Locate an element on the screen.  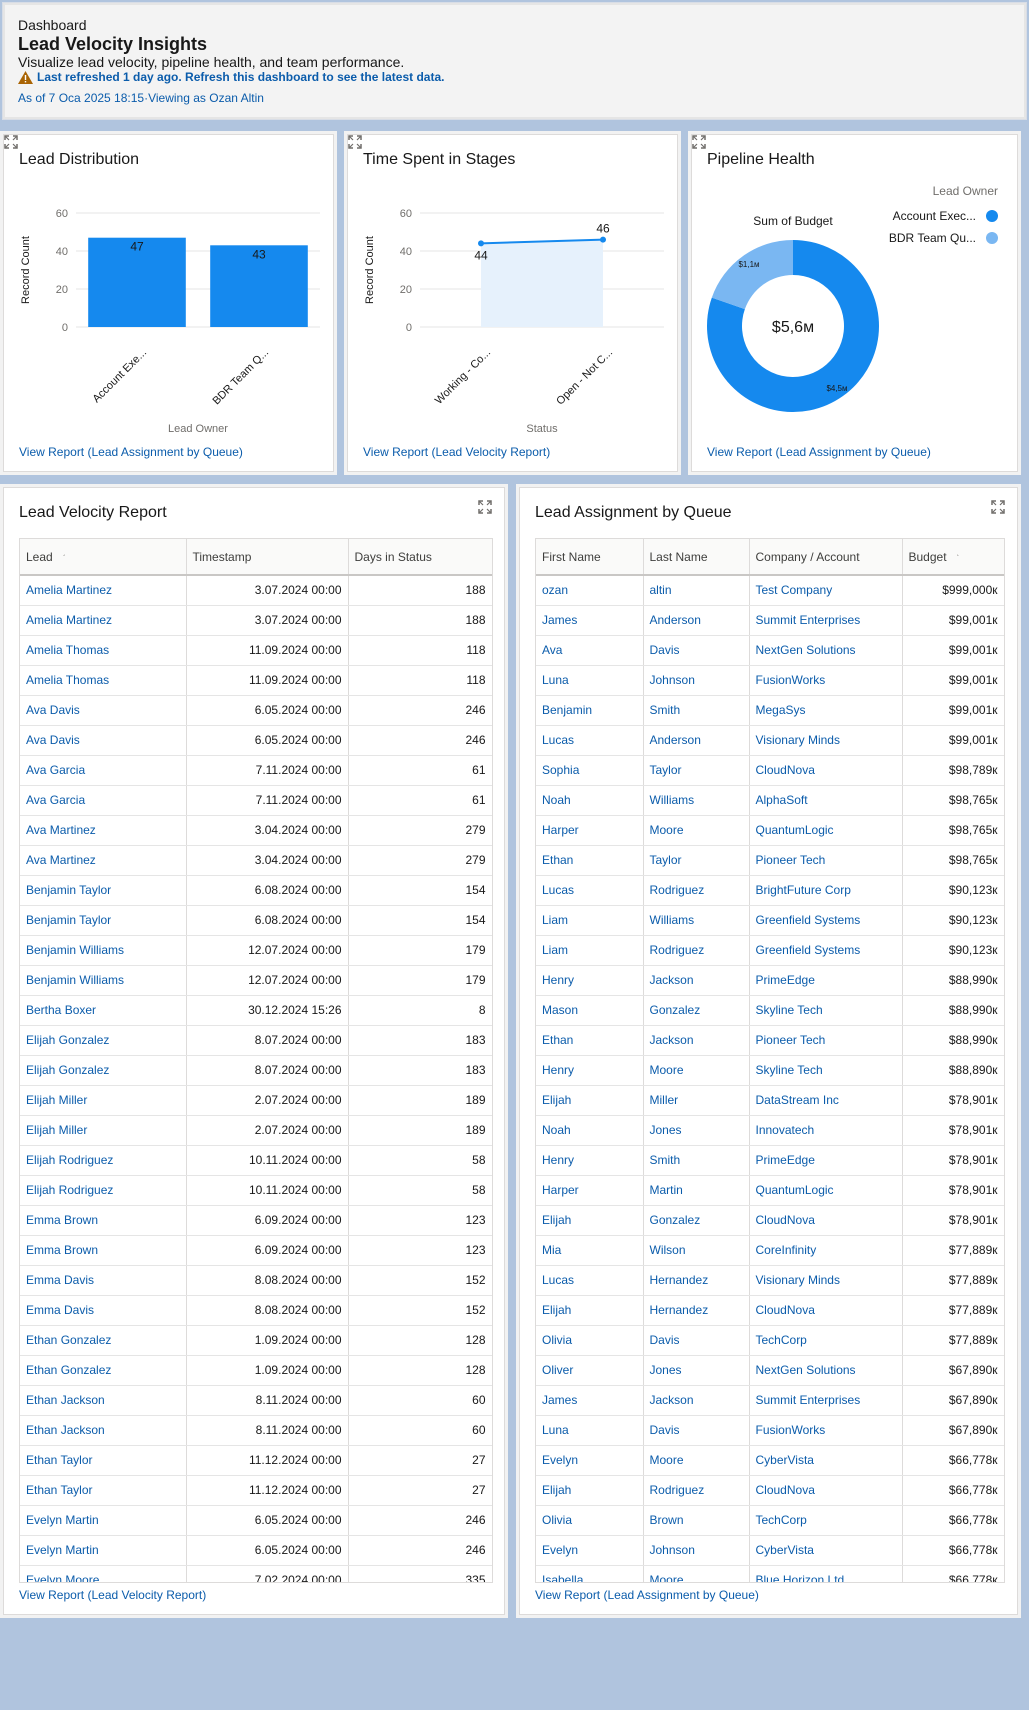
table-cell-link: Bertha Boxer is located at coordinates (103, 1010).